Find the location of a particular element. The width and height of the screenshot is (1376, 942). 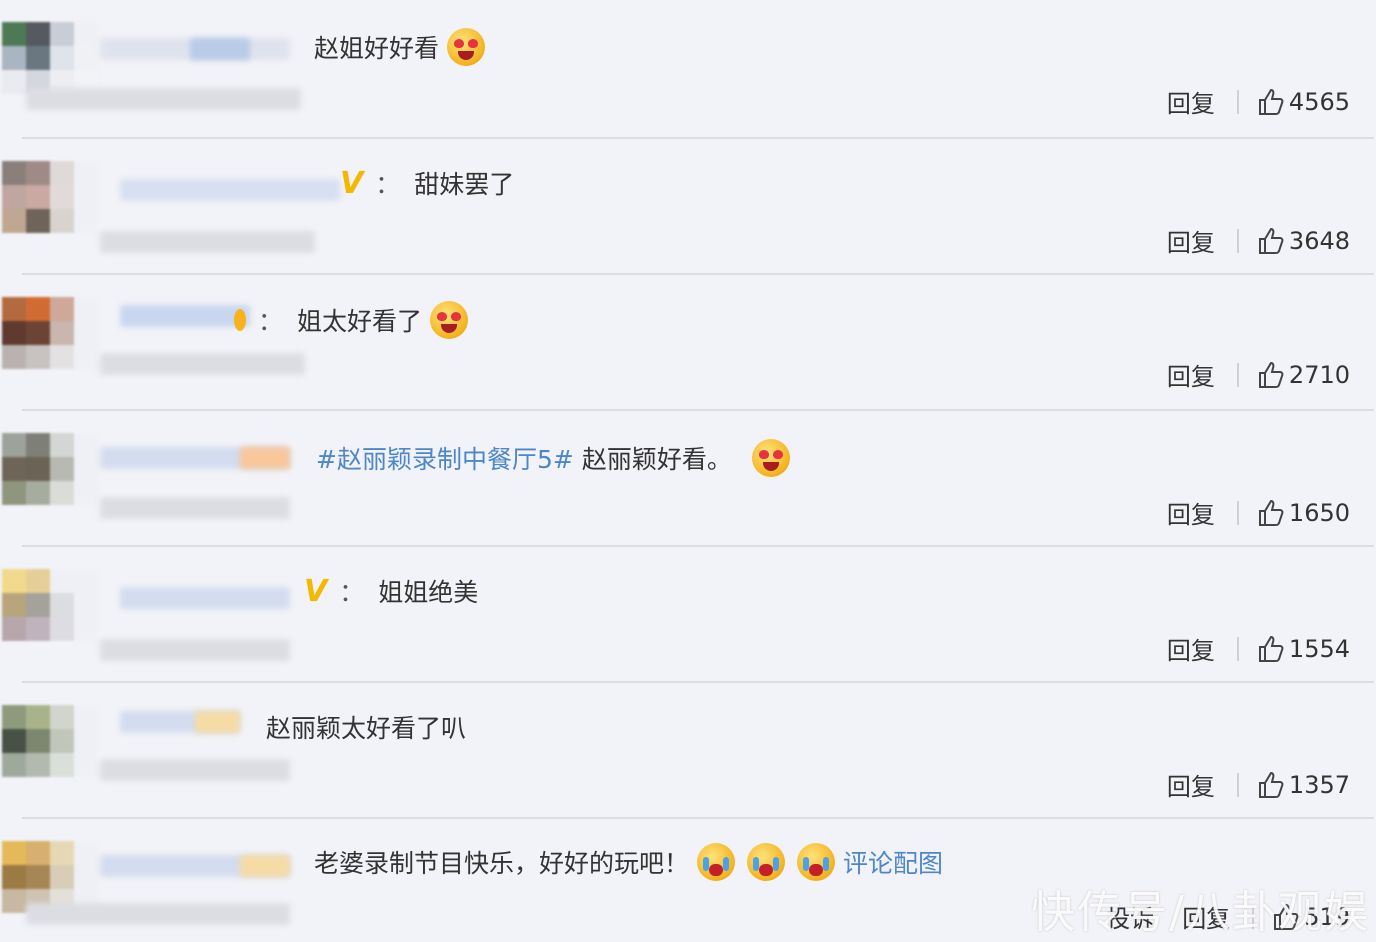

comment-actions: 回复 1357 is located at coordinates (1258, 784).